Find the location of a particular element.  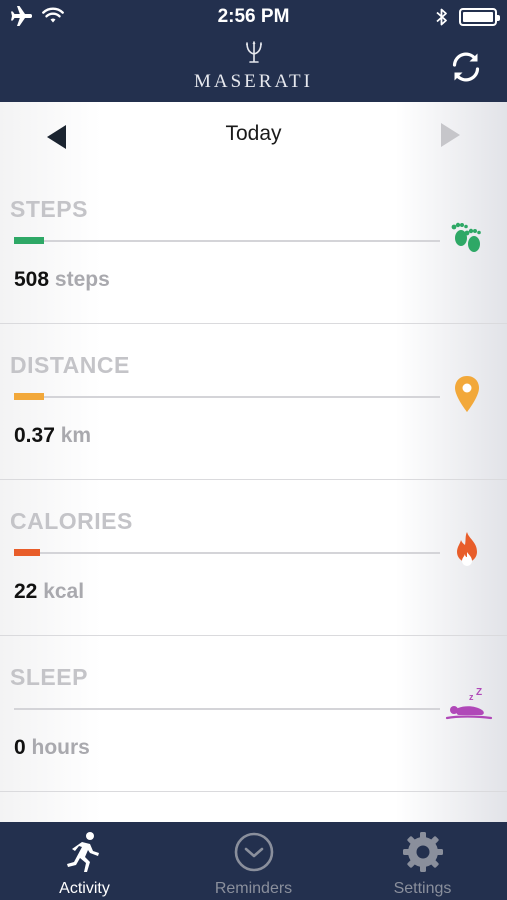

metric-title: CALORIES is located at coordinates (71, 521).